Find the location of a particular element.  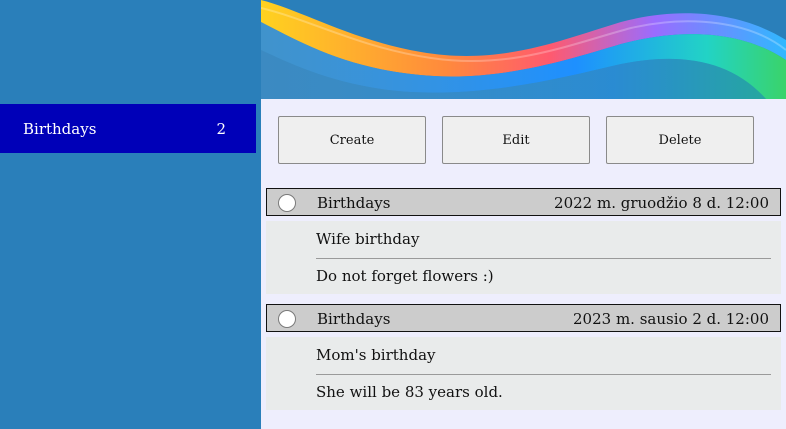

sidebar-item-birthdays: Birthdays 2 is located at coordinates (128, 128).